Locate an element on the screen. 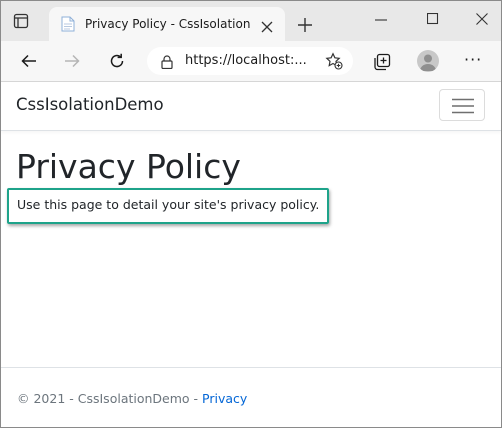  ellipsis-icon: ··· is located at coordinates (474, 59).